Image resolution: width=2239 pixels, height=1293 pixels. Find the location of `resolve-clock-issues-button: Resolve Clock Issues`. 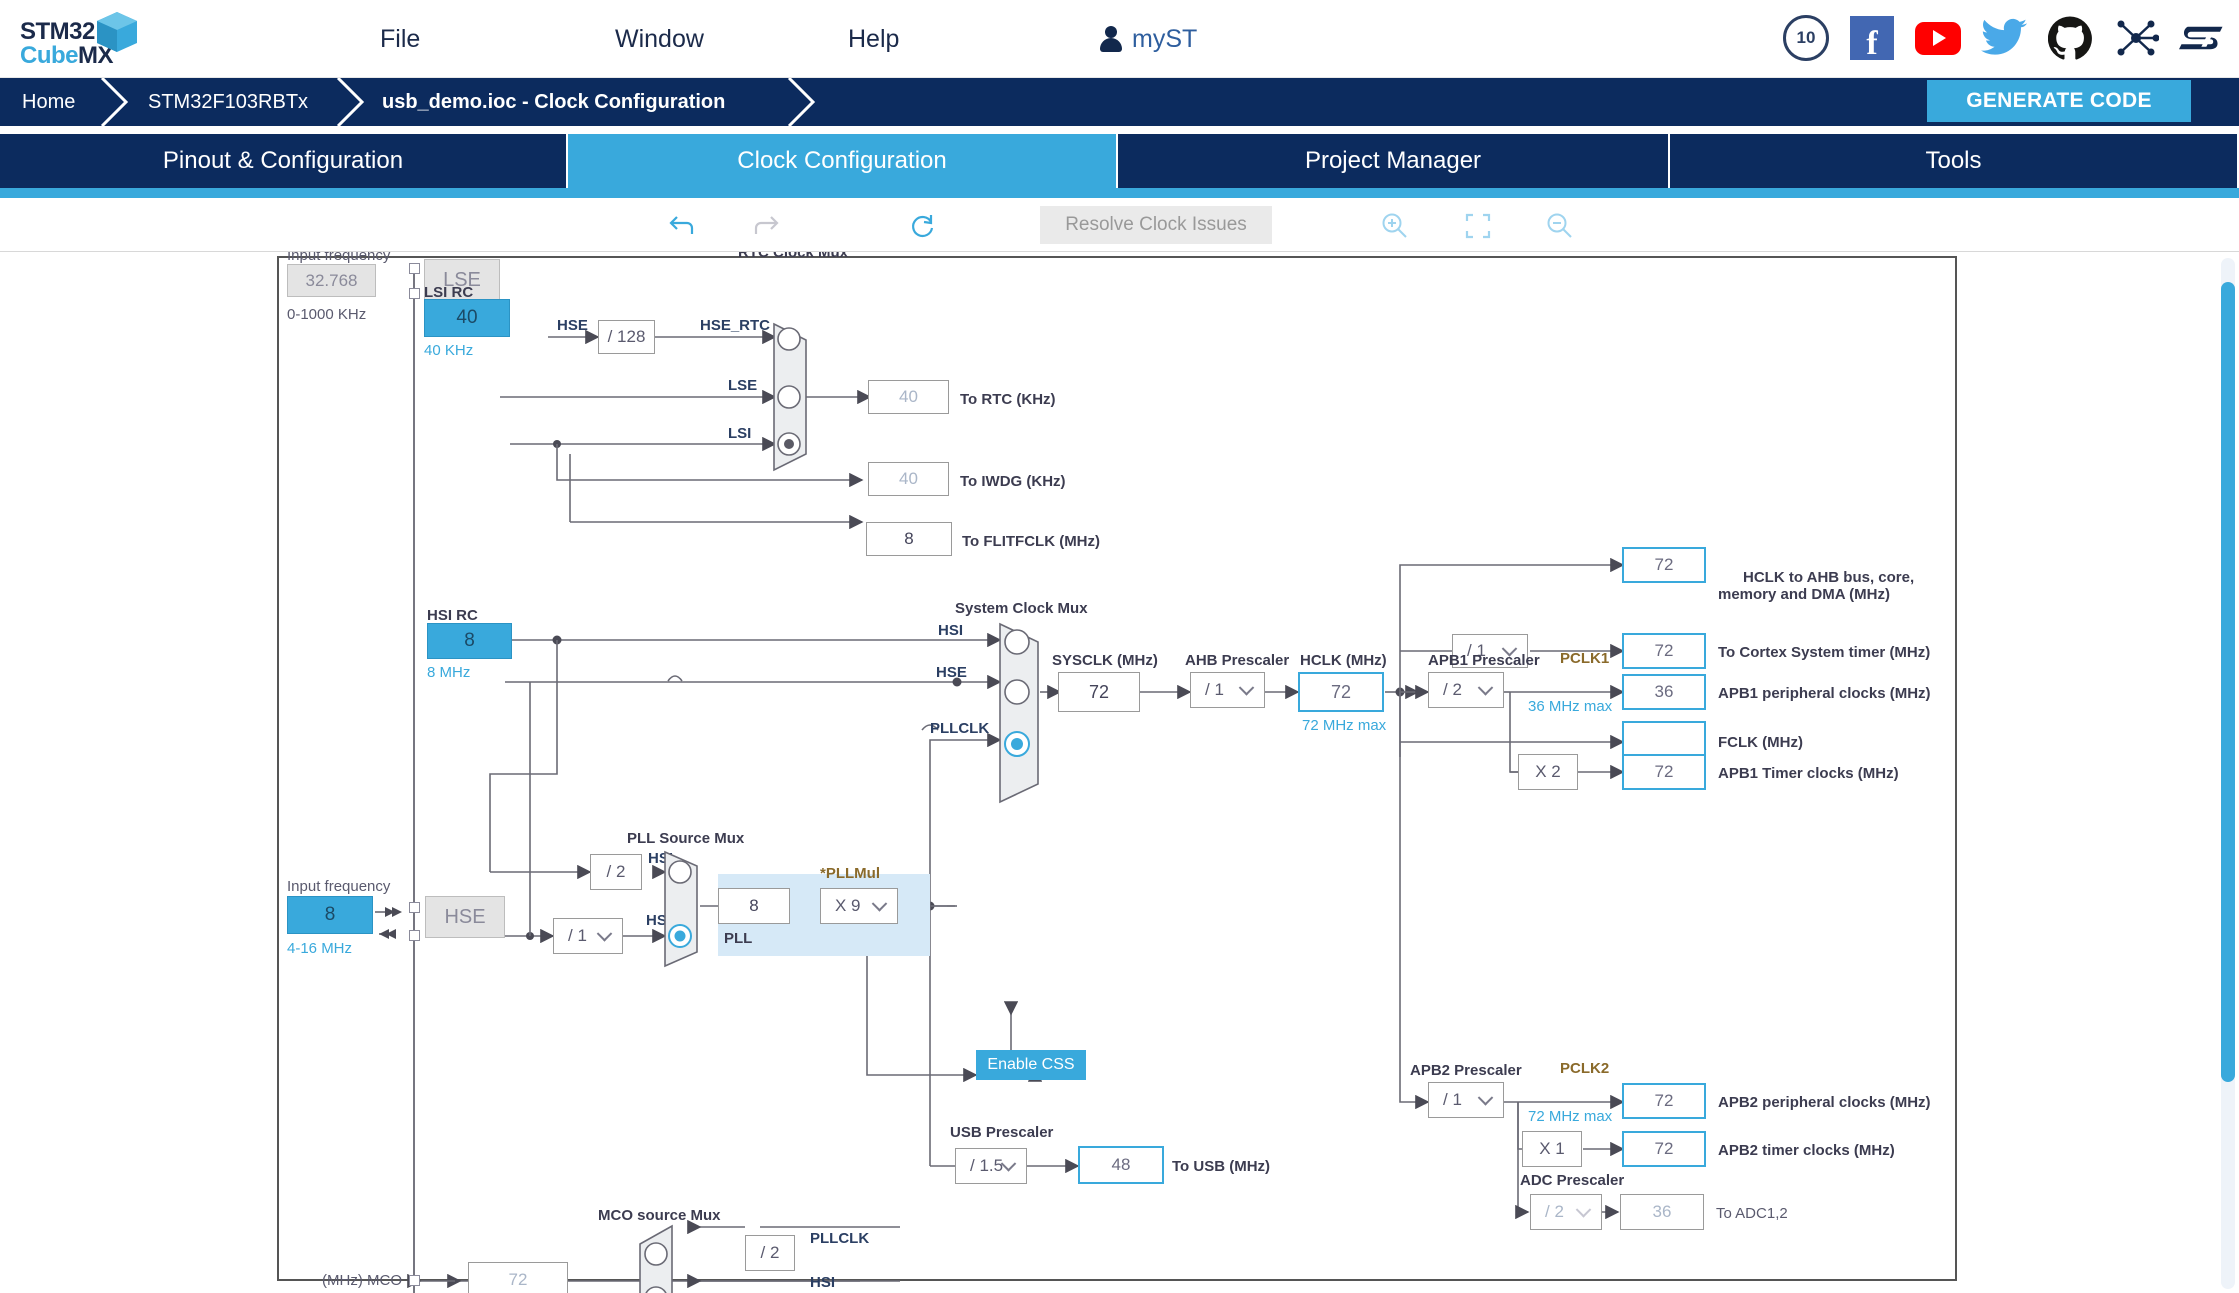

resolve-clock-issues-button: Resolve Clock Issues is located at coordinates (1156, 225).